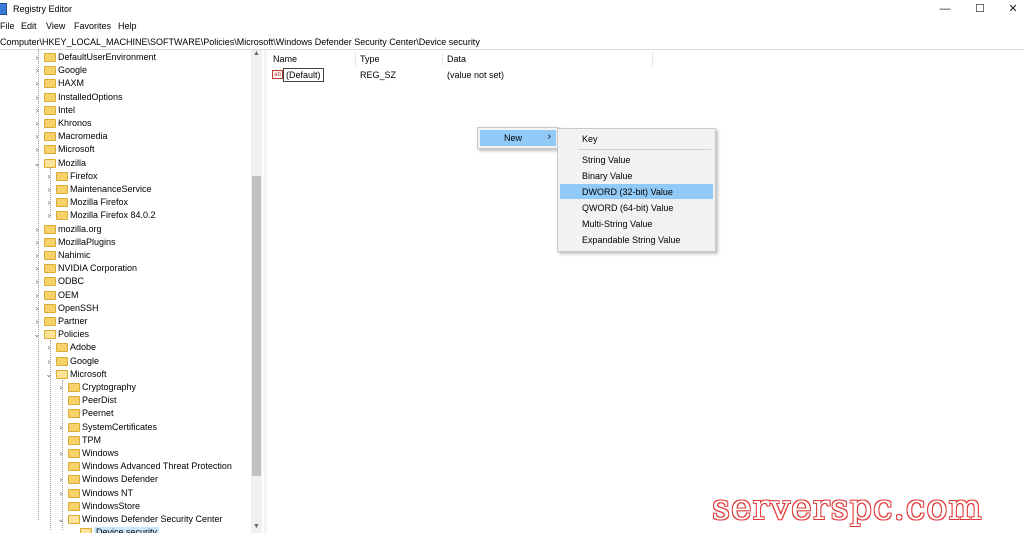  Describe the element at coordinates (153, 413) in the screenshot. I see `tree-item: Peernet` at that location.